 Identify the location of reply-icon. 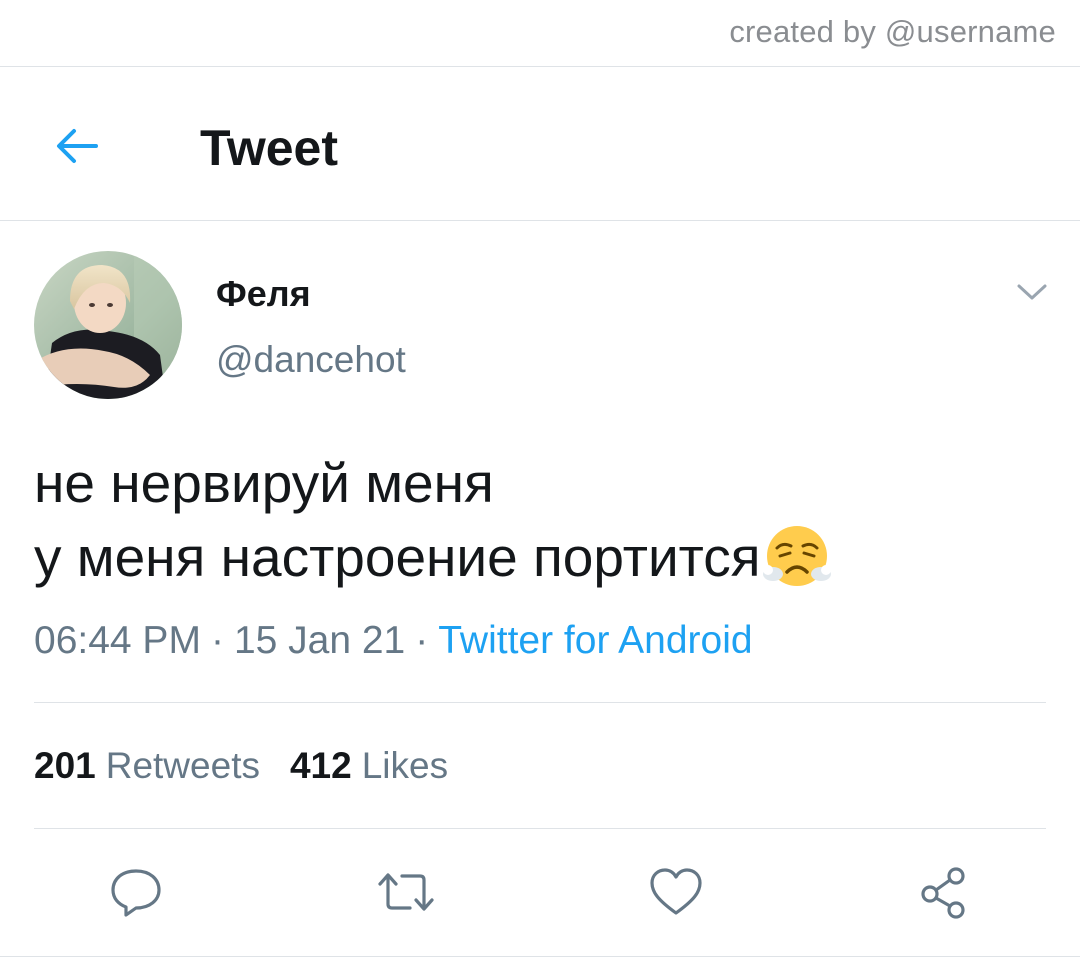
(136, 893).